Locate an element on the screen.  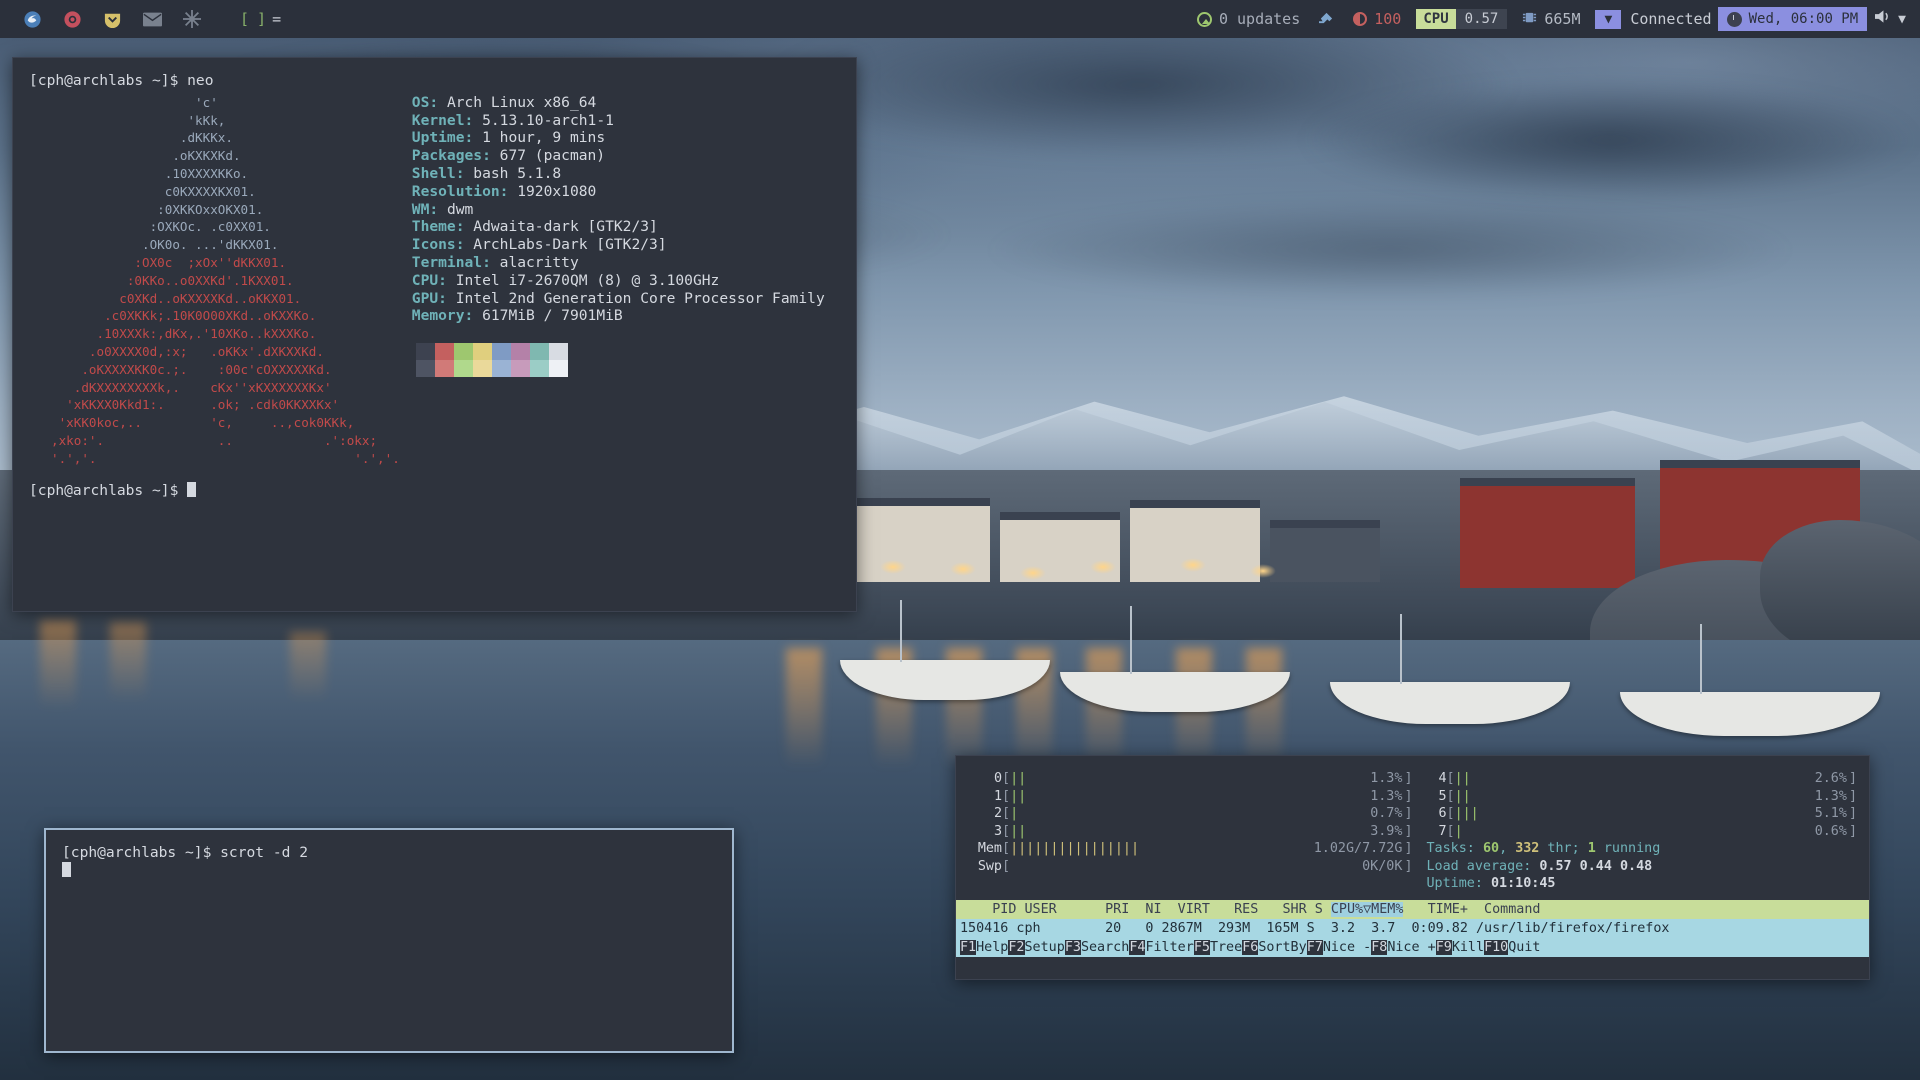
htop-swap-row: Swp[0K/0K] is located at coordinates (1190, 867).